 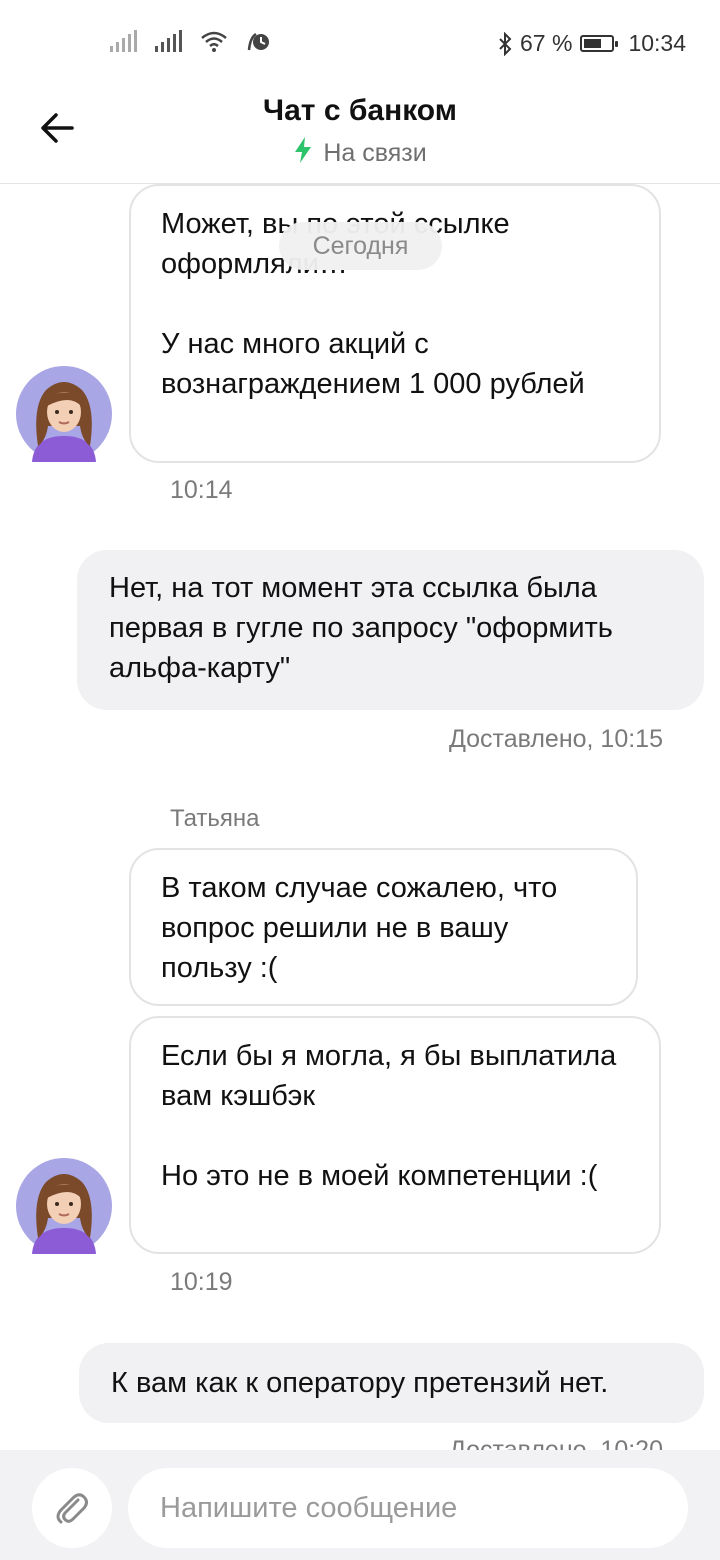 I want to click on data-saver-icon, so click(x=258, y=41).